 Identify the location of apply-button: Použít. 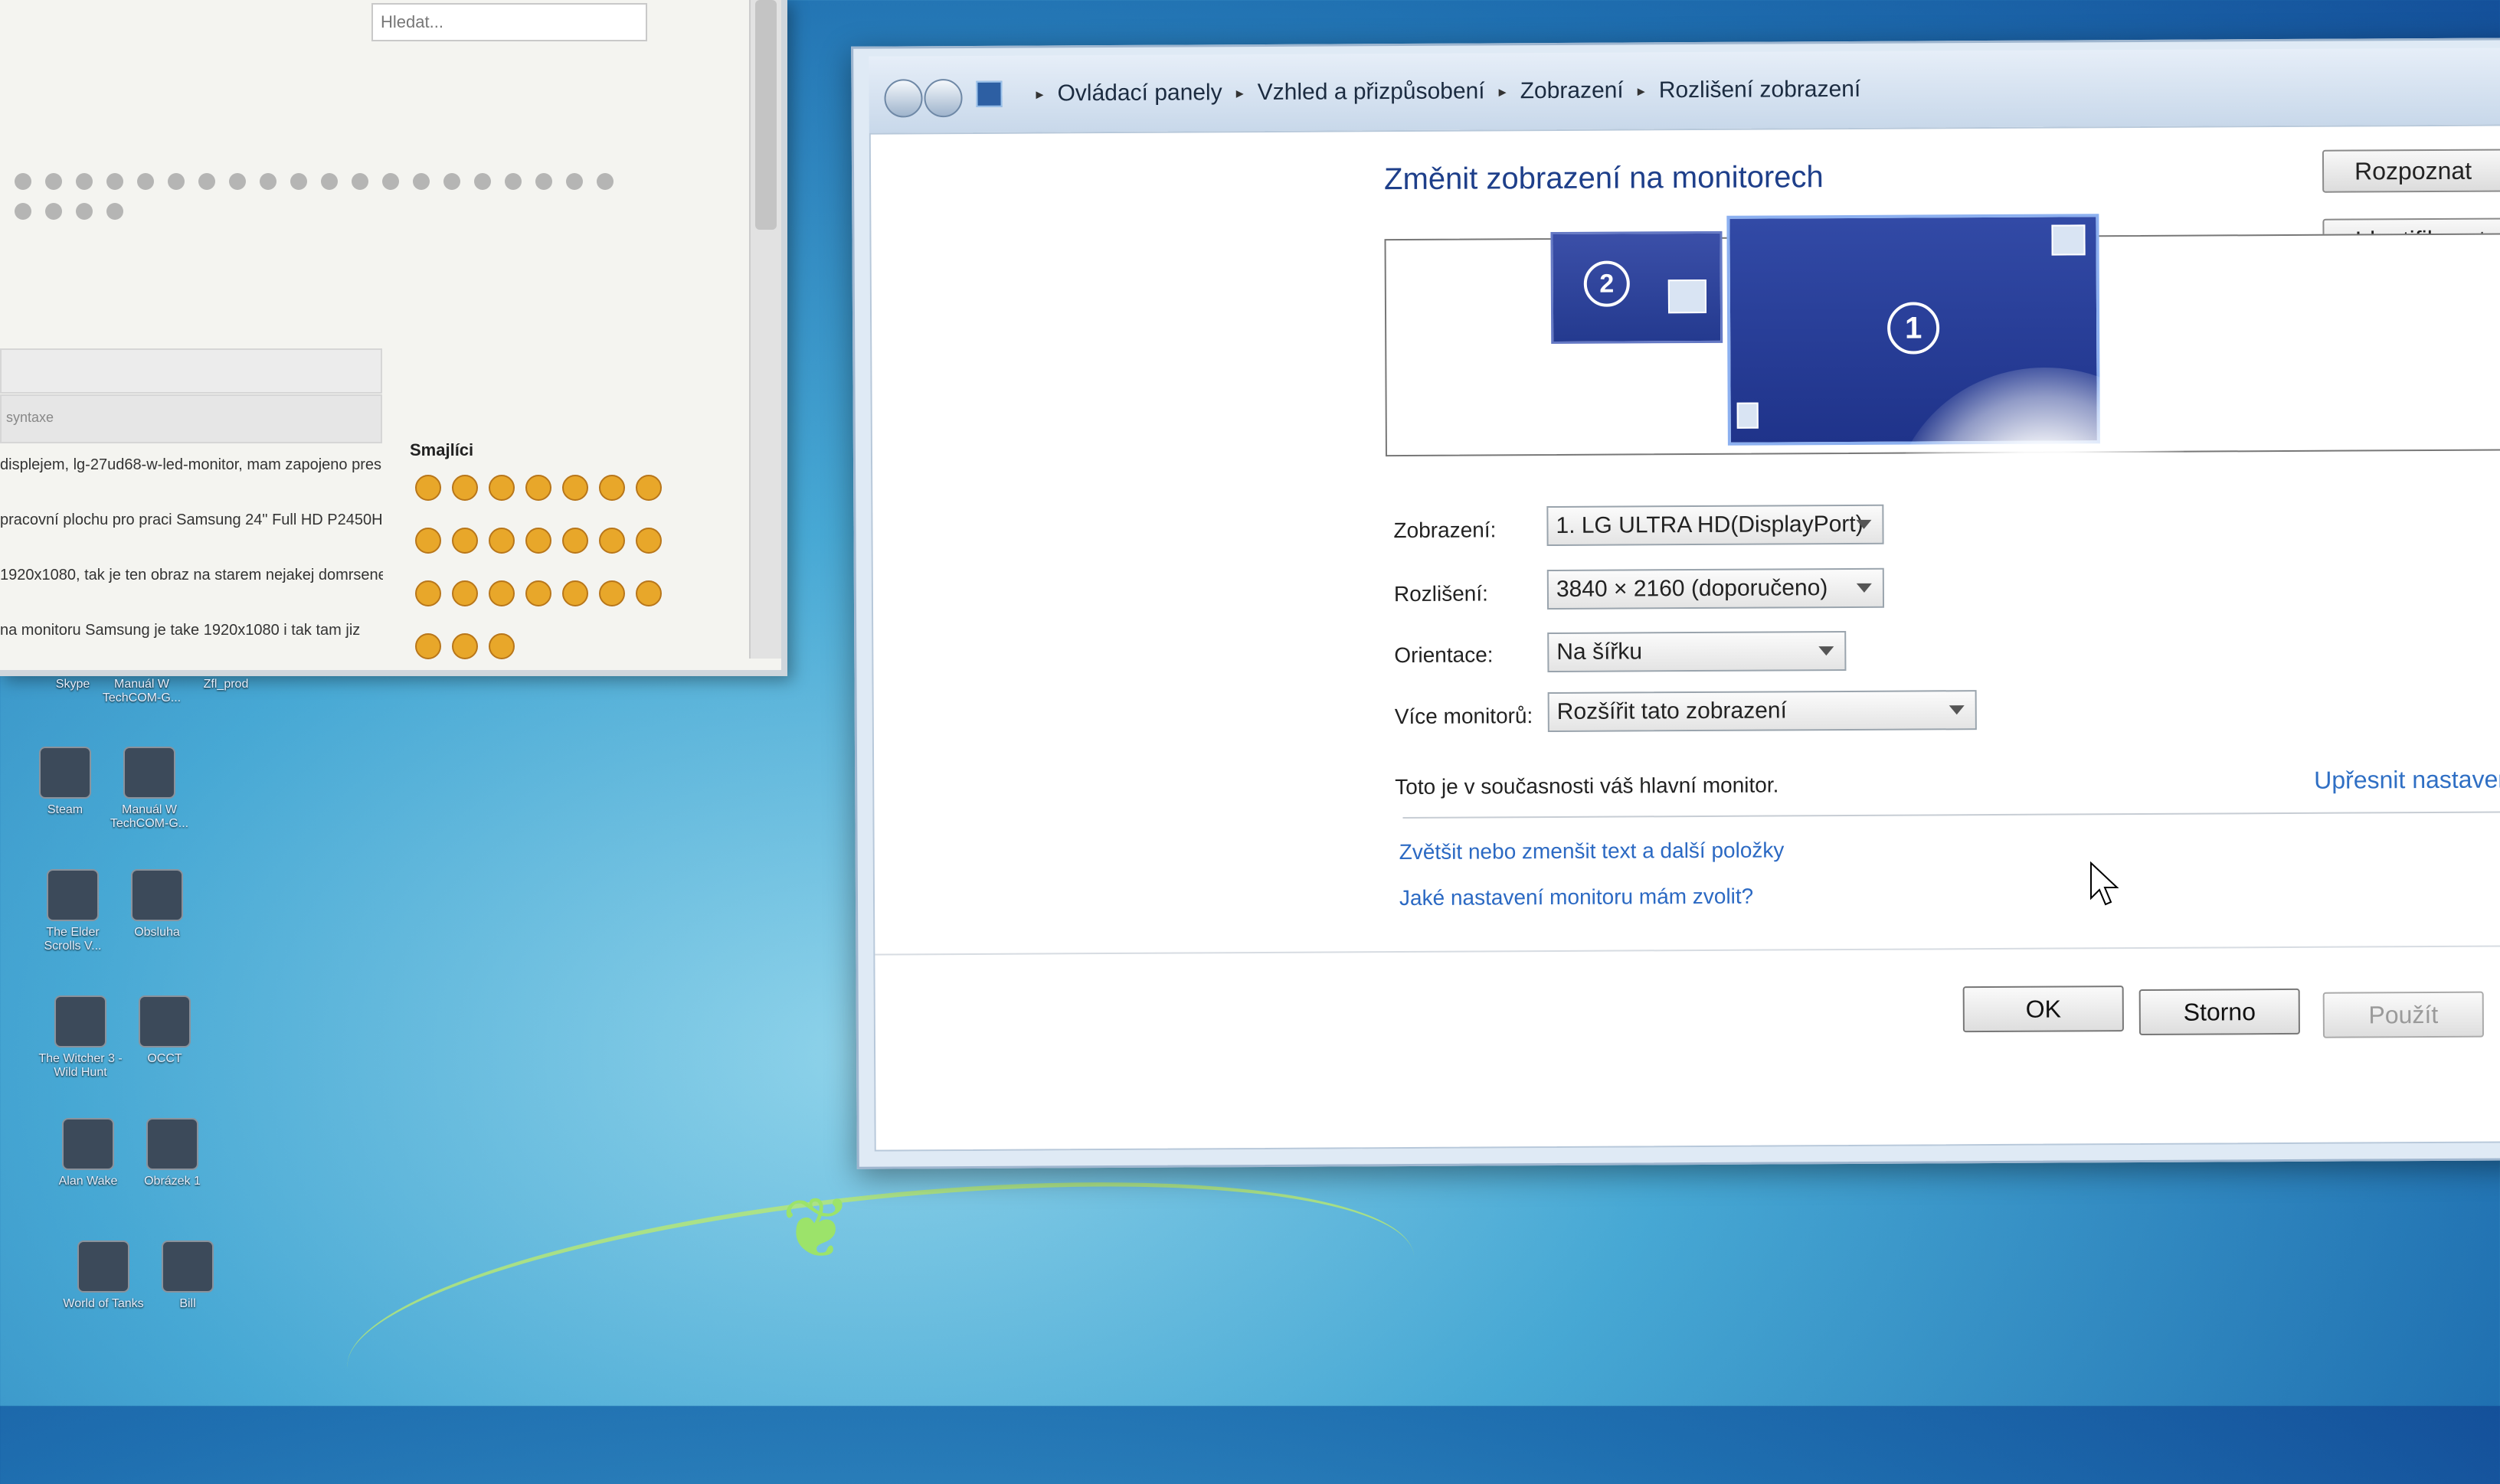
(2403, 1014).